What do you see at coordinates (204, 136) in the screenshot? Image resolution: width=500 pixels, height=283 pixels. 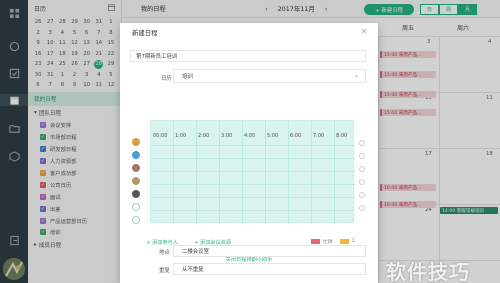 I see `time-label: 2:00` at bounding box center [204, 136].